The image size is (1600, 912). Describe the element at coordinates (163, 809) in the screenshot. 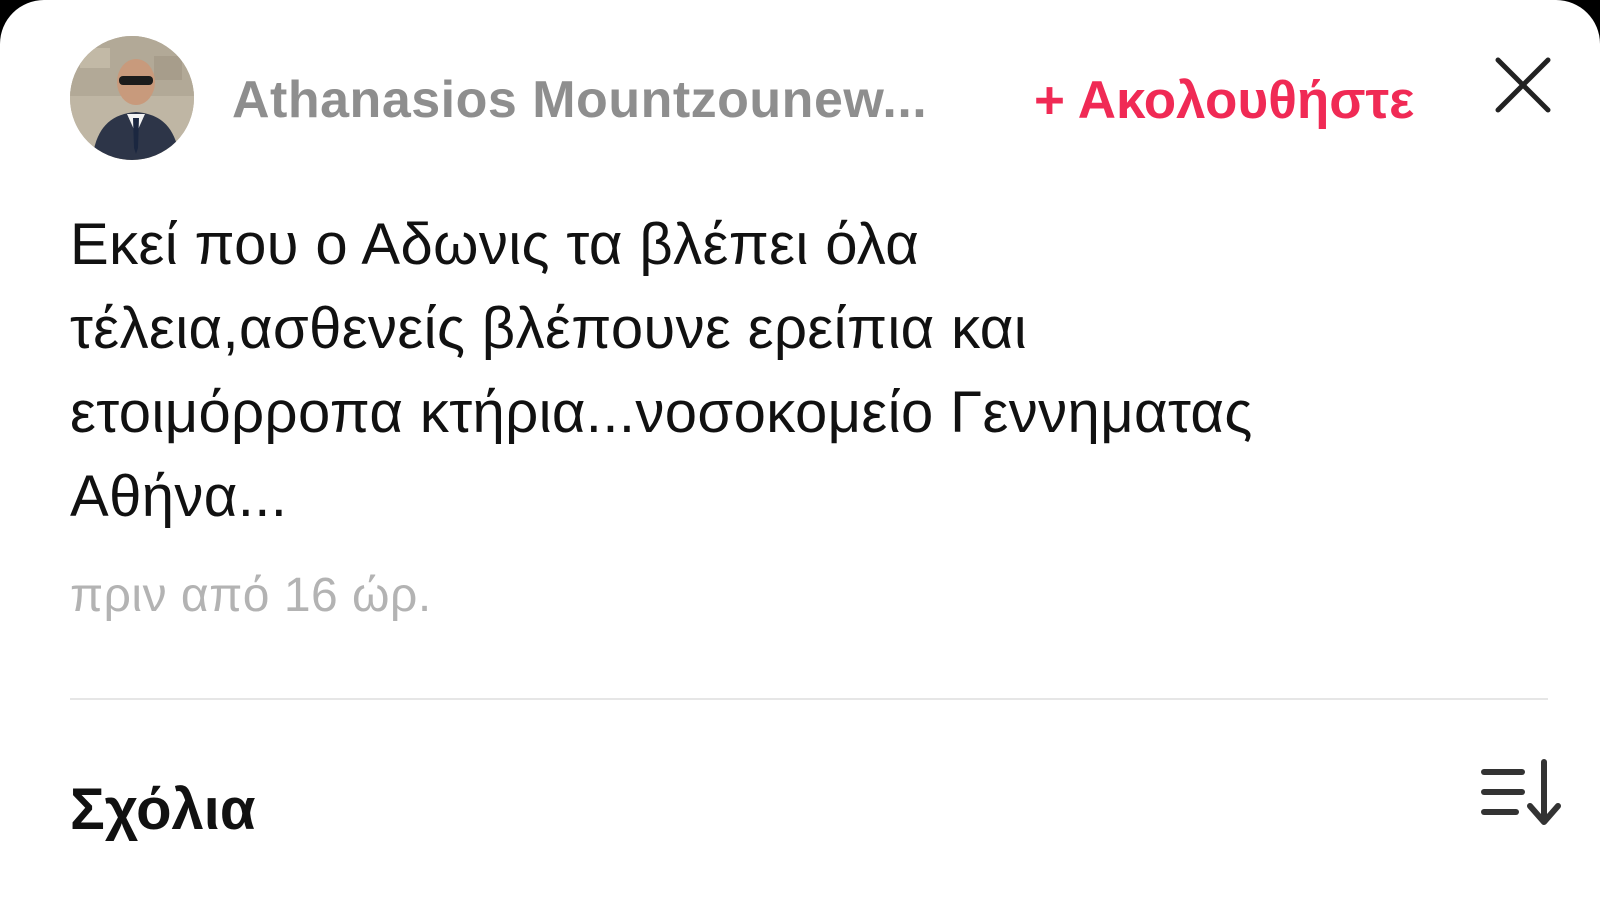

I see `comments-heading: Σχόλια` at that location.